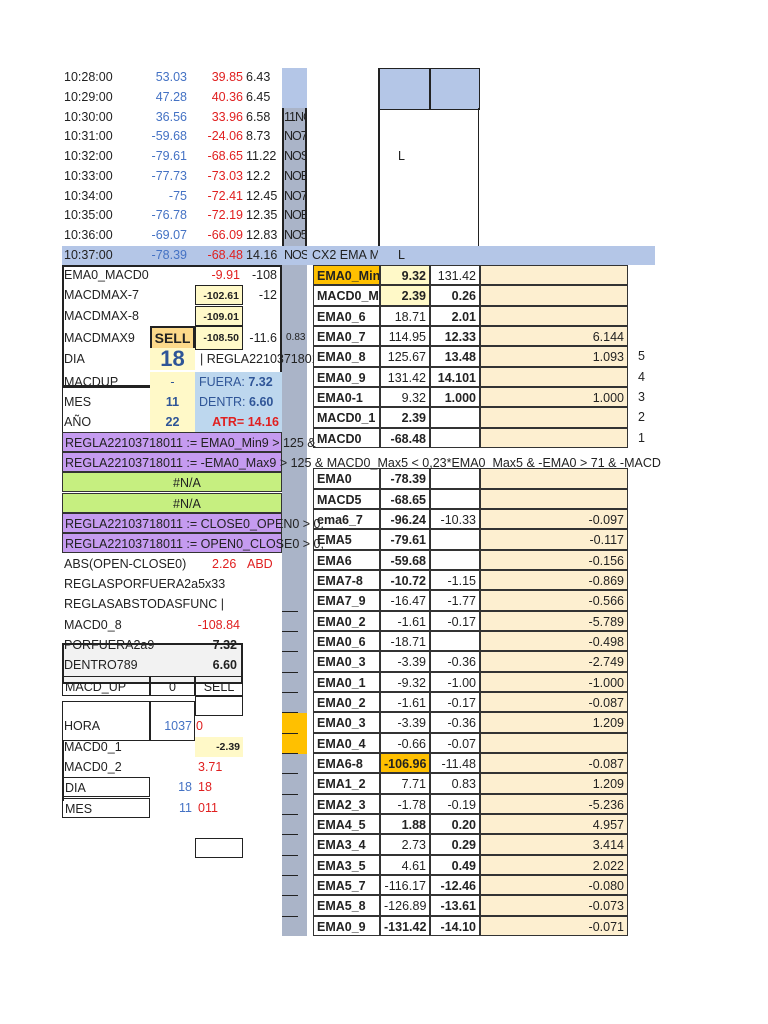 The width and height of the screenshot is (768, 1024). I want to click on value-cell: 6.43, so click(258, 77).